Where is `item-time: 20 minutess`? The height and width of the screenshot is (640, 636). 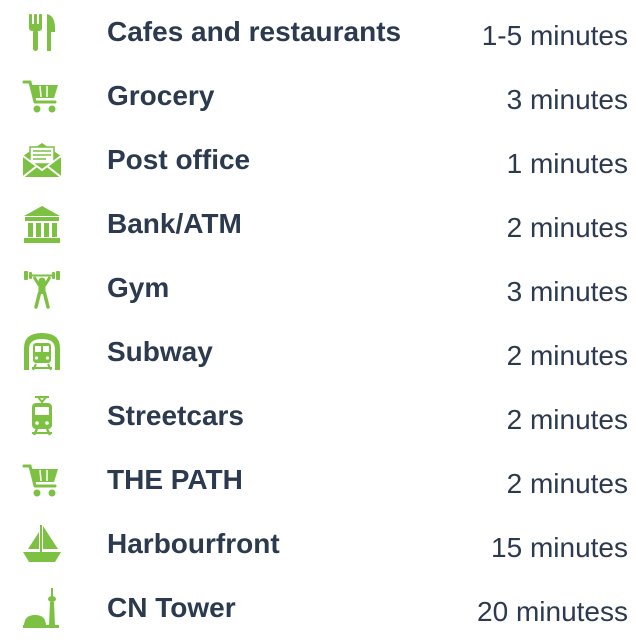
item-time: 20 minutess is located at coordinates (552, 611).